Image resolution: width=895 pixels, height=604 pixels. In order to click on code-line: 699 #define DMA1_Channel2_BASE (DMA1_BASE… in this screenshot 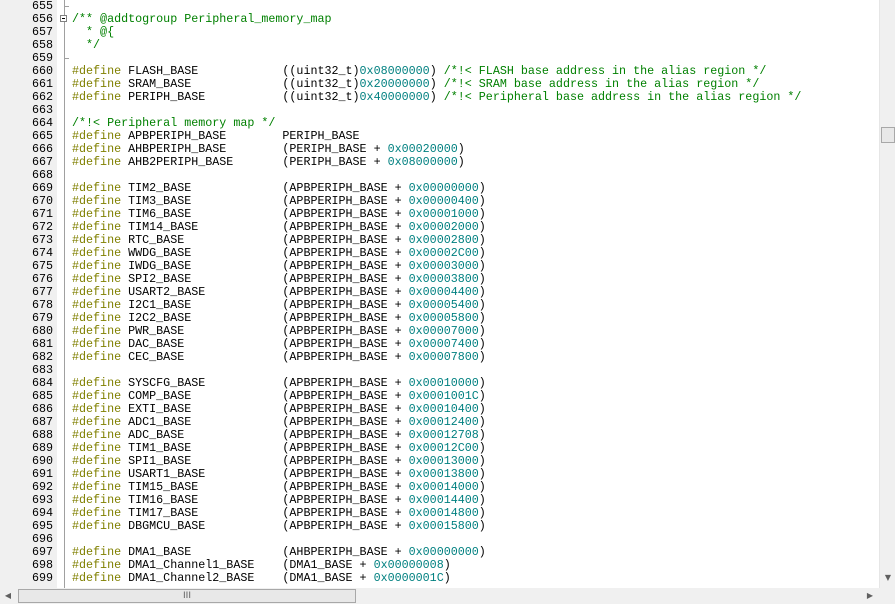, I will do `click(439, 578)`.